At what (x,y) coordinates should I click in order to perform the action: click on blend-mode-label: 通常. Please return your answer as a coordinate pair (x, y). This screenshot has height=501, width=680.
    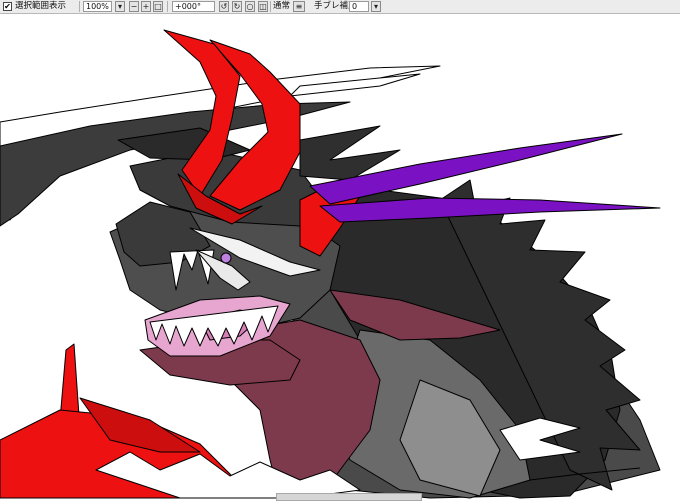
    Looking at the image, I should click on (281, 6).